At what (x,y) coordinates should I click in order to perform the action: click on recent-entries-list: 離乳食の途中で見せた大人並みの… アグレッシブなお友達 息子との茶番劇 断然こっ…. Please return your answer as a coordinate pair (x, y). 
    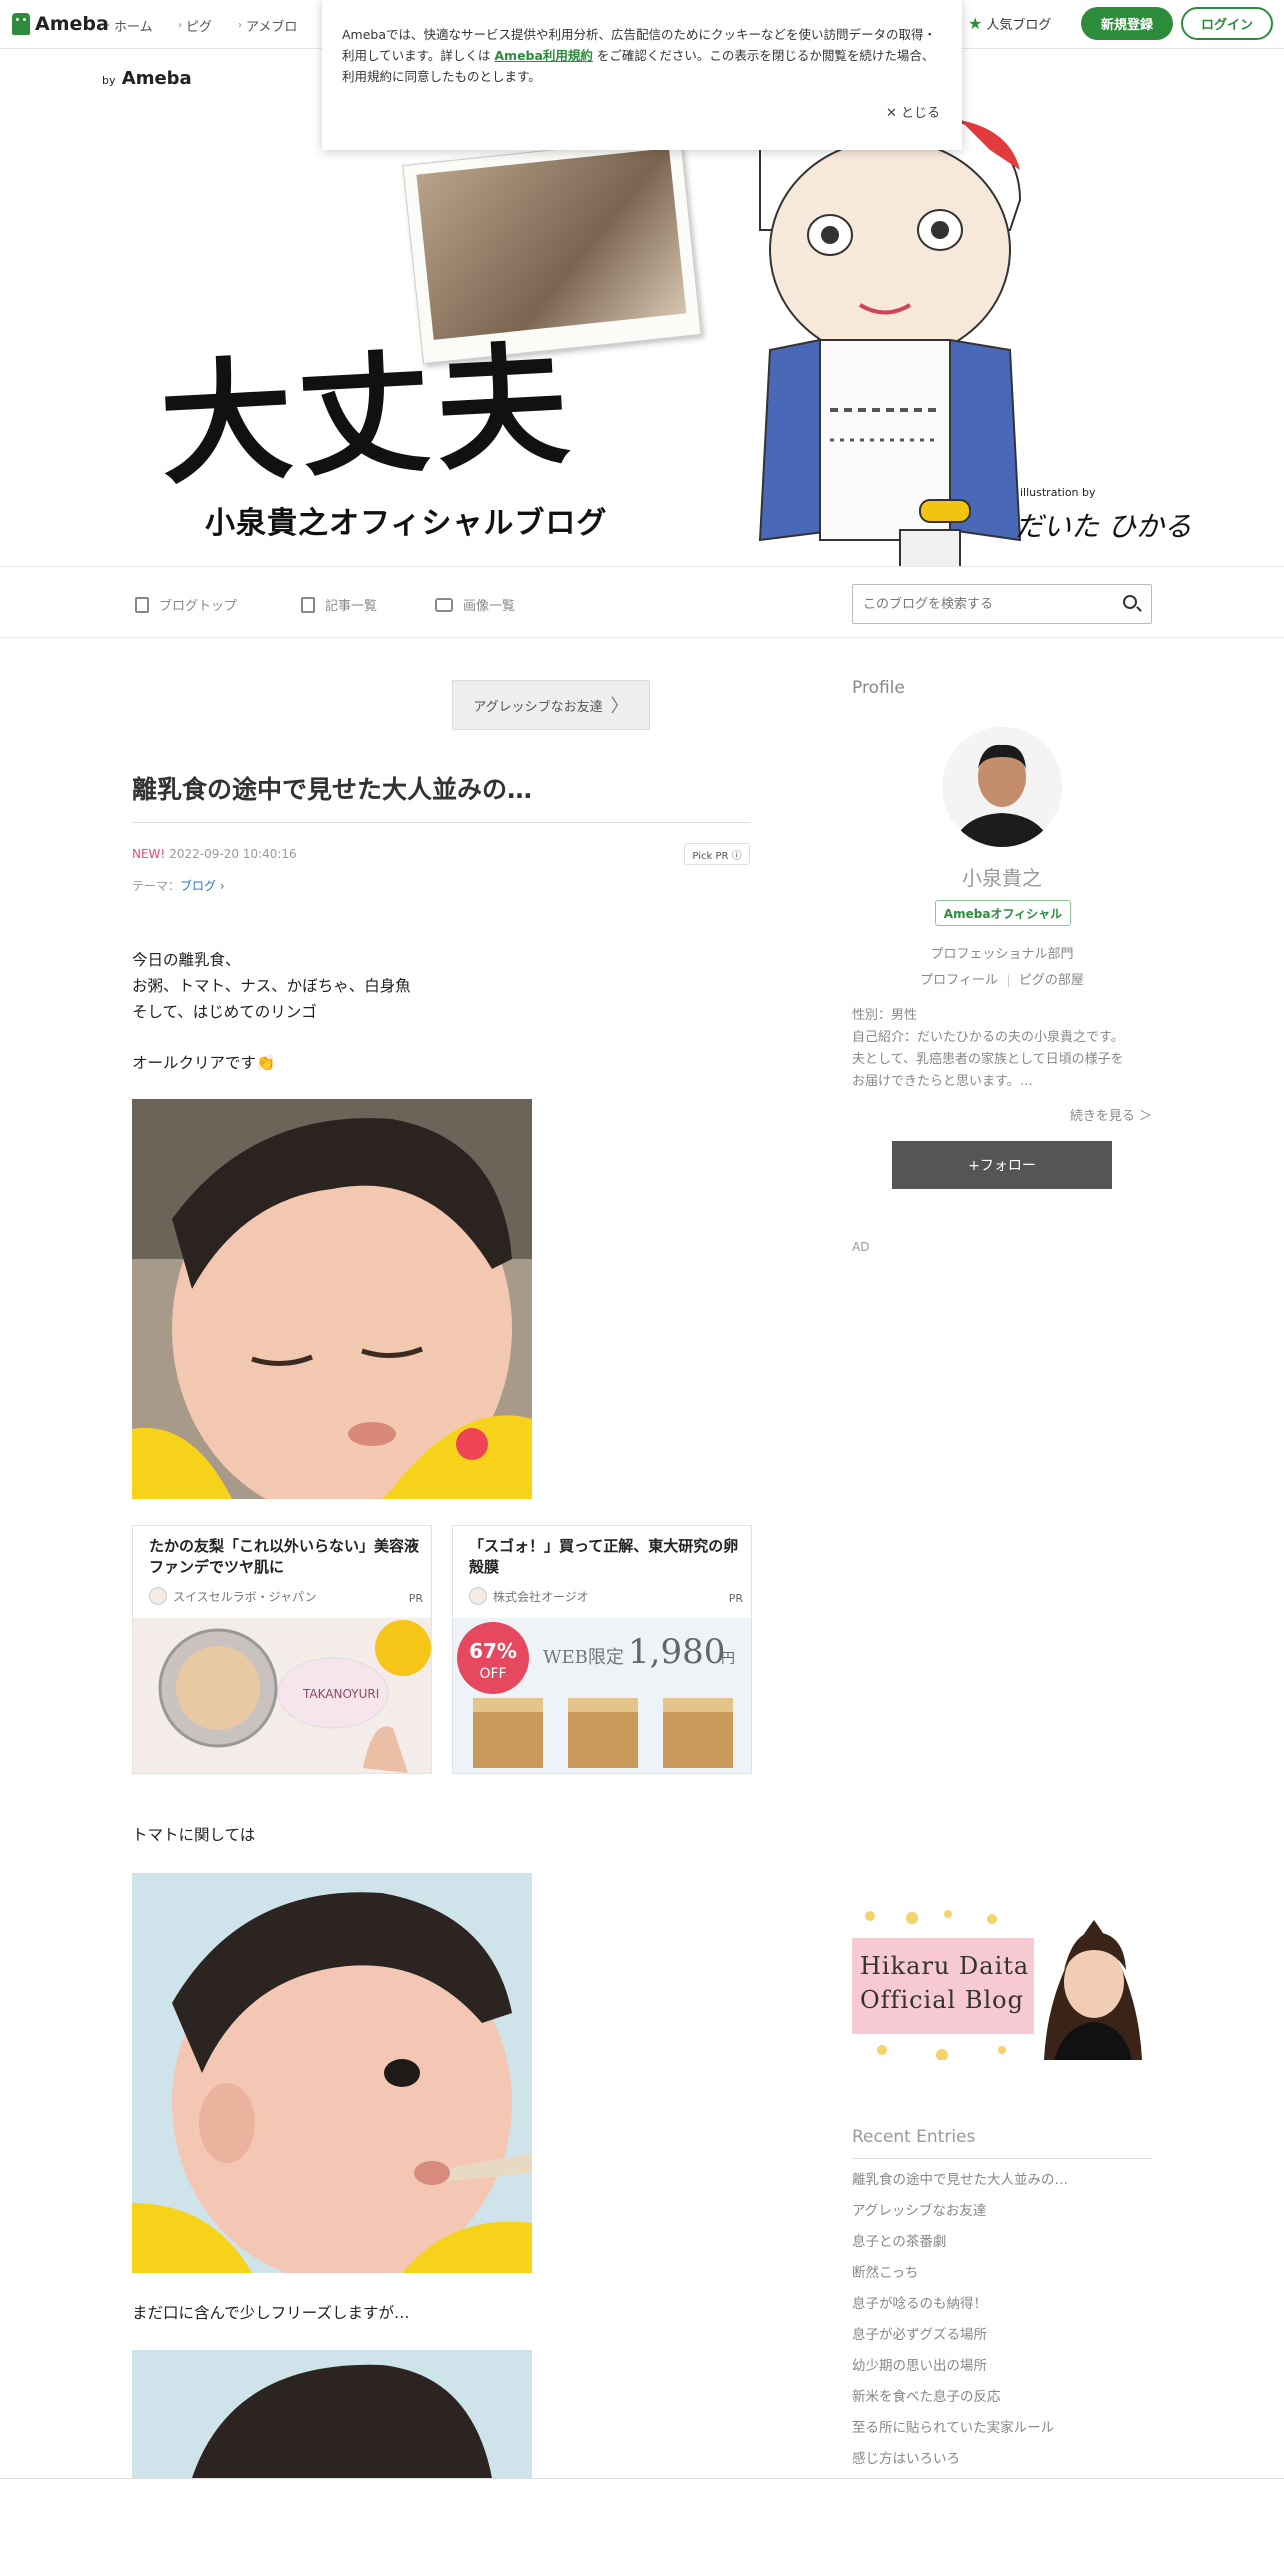
    Looking at the image, I should click on (1002, 2325).